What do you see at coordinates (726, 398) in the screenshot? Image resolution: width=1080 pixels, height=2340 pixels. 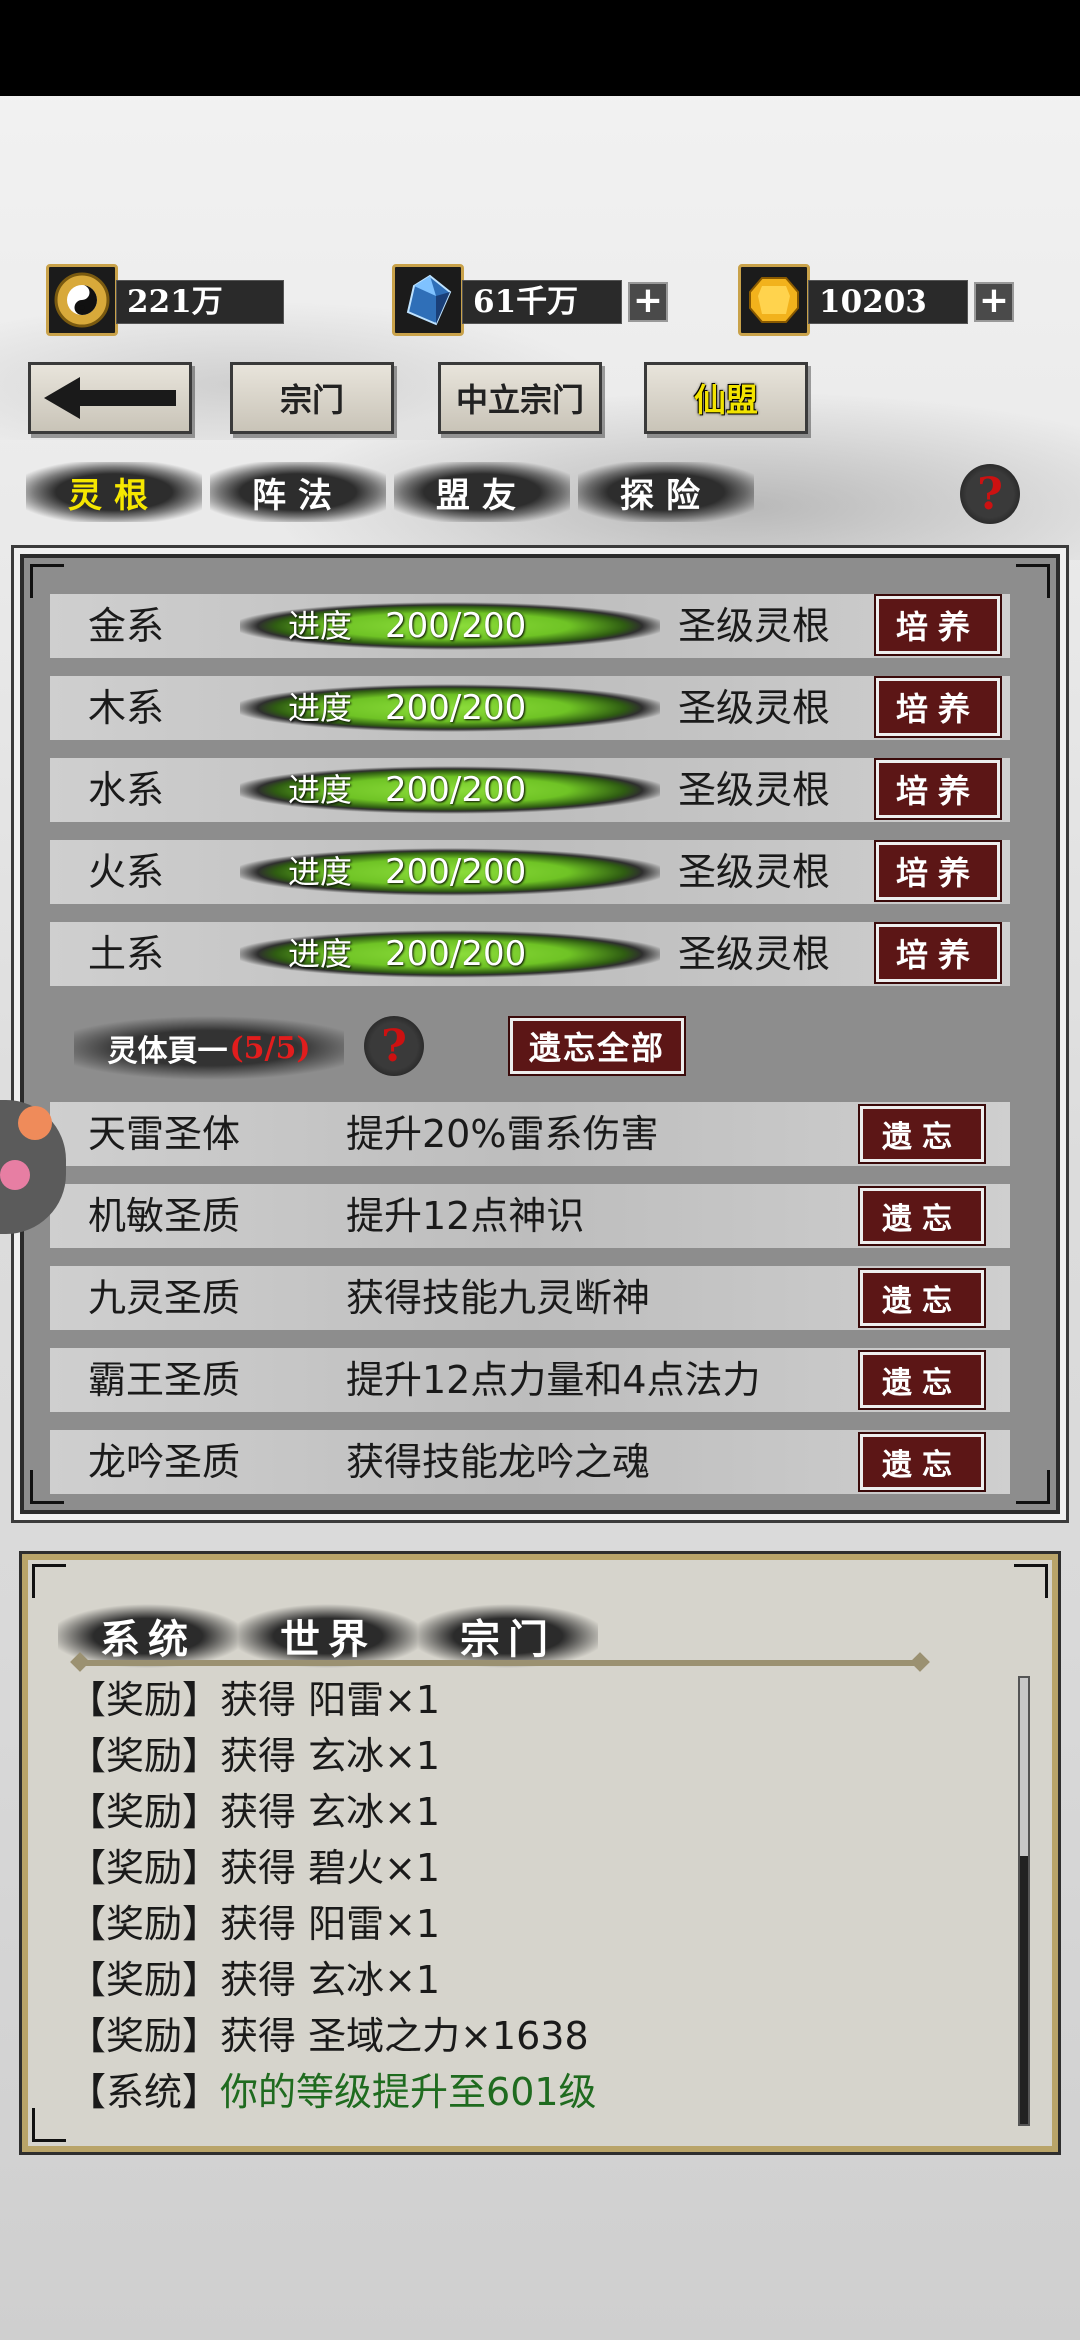 I see `alliance-button: 仙盟` at bounding box center [726, 398].